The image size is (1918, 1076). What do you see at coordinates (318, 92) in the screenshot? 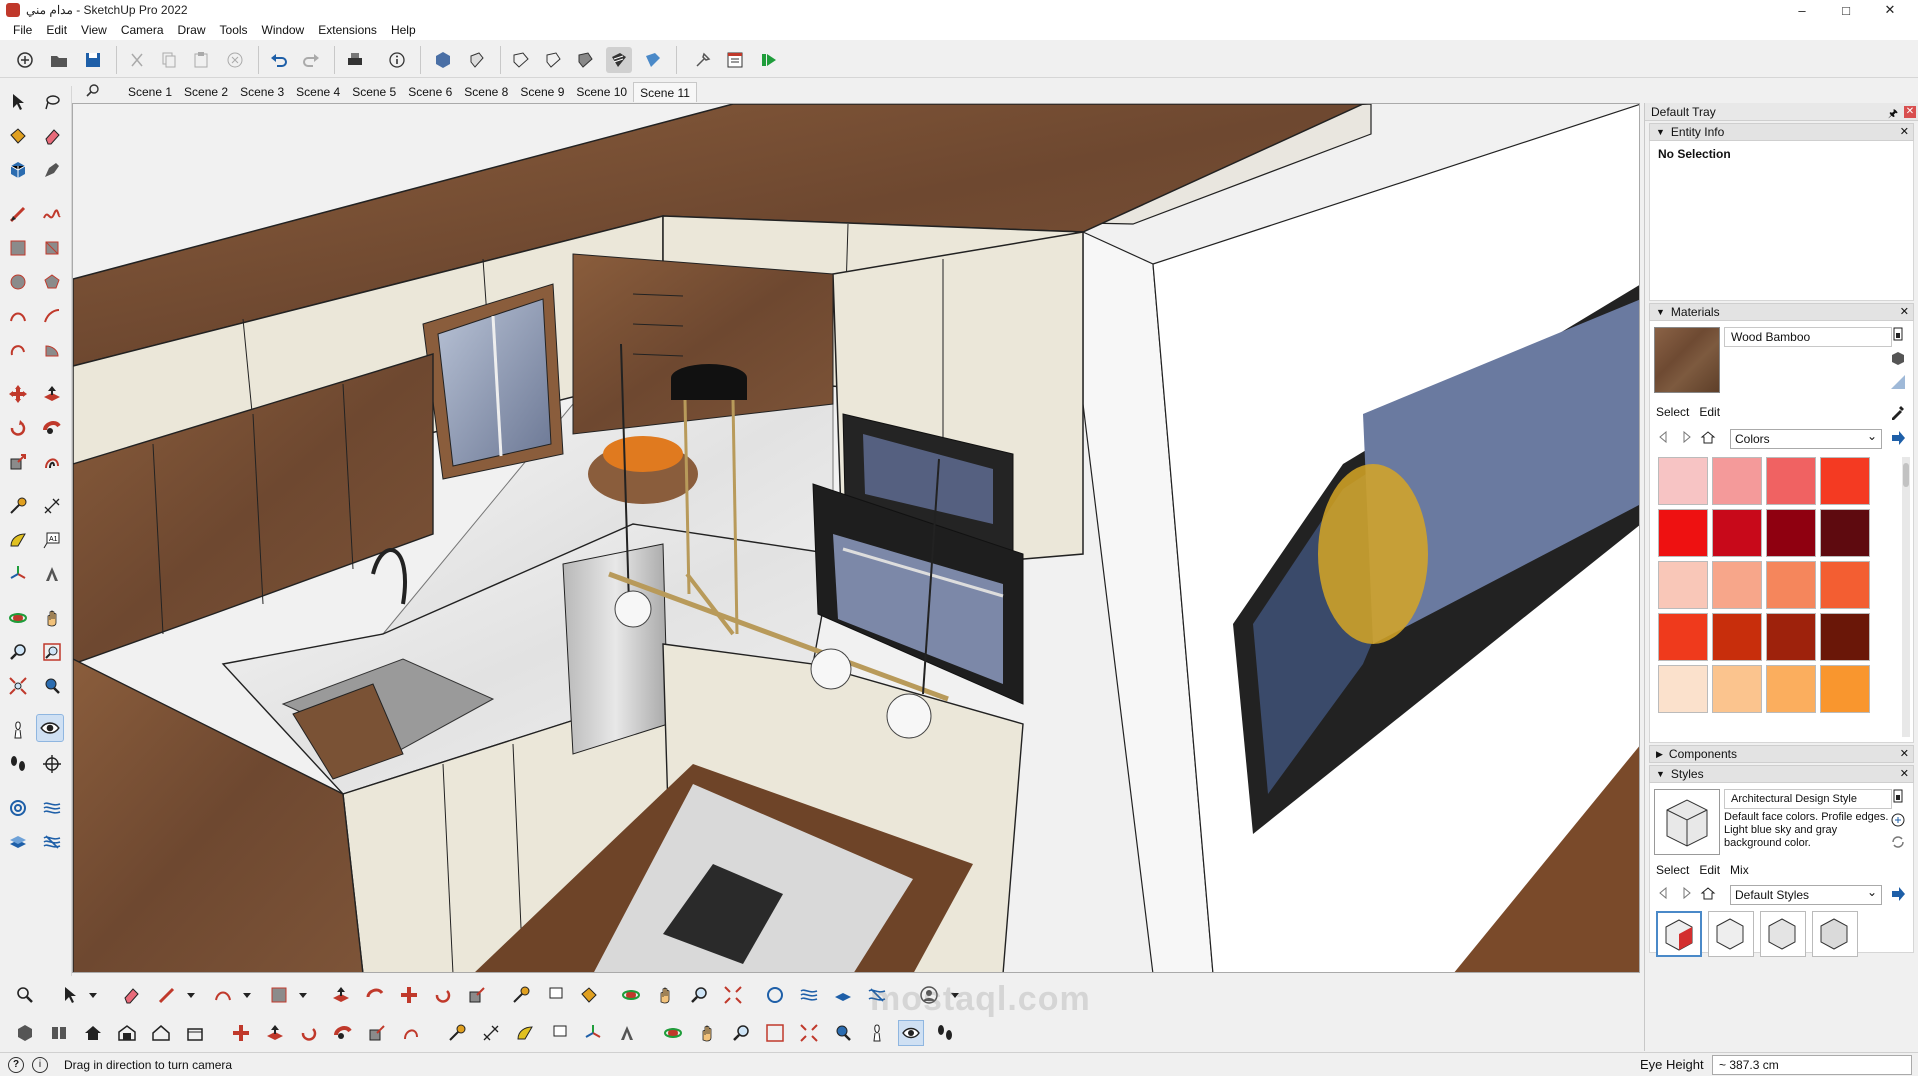
I see `scene-tab-4: Scene 4` at bounding box center [318, 92].